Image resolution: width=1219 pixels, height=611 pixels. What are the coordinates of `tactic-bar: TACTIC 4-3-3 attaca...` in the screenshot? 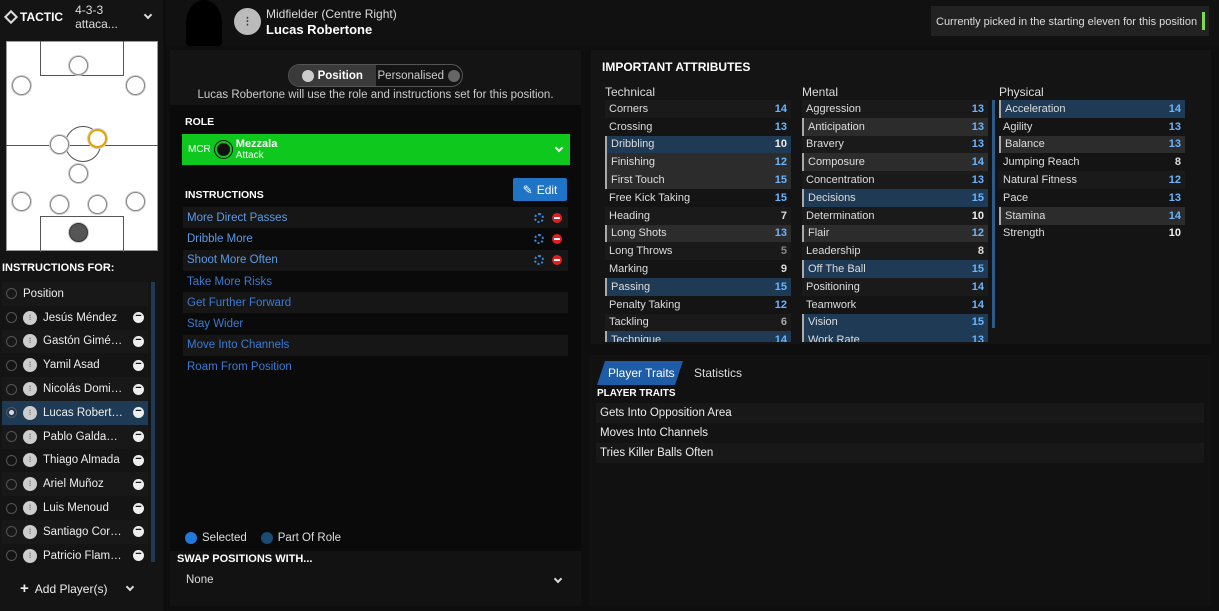 It's located at (81, 17).